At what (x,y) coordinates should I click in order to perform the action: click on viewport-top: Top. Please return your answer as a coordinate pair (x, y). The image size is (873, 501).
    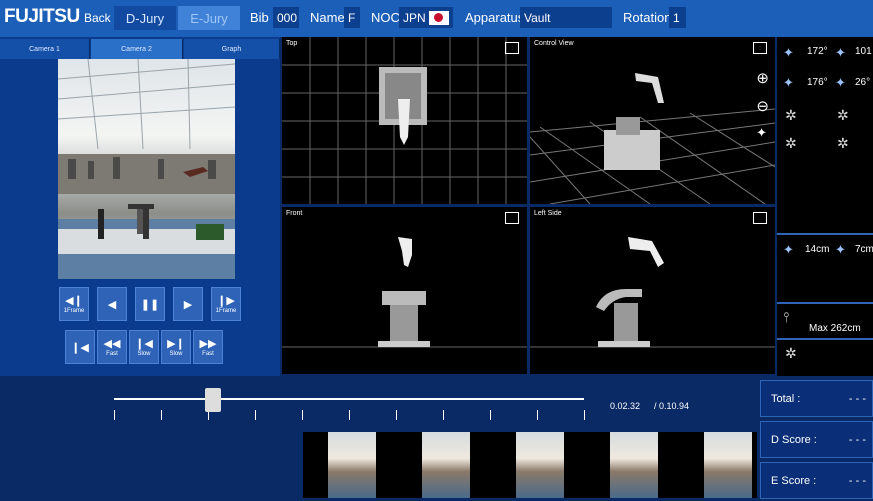
    Looking at the image, I should click on (404, 120).